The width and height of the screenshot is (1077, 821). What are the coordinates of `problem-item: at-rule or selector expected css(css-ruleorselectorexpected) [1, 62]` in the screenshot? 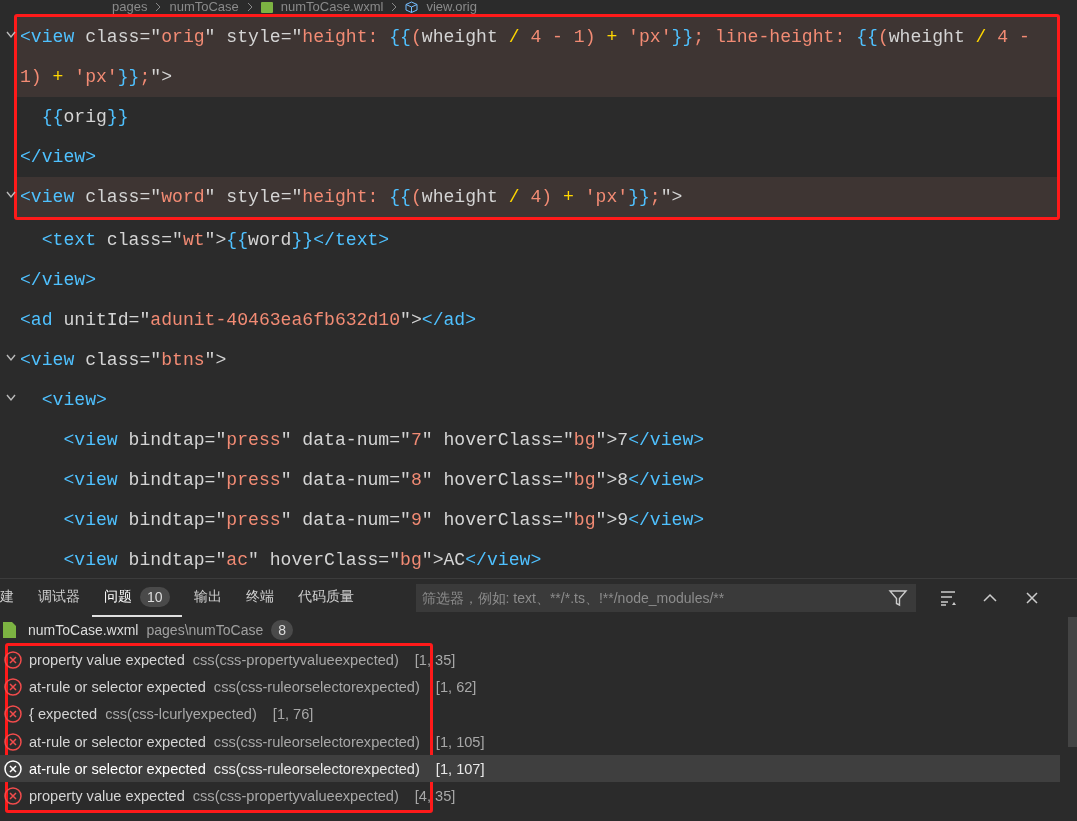 It's located at (530, 687).